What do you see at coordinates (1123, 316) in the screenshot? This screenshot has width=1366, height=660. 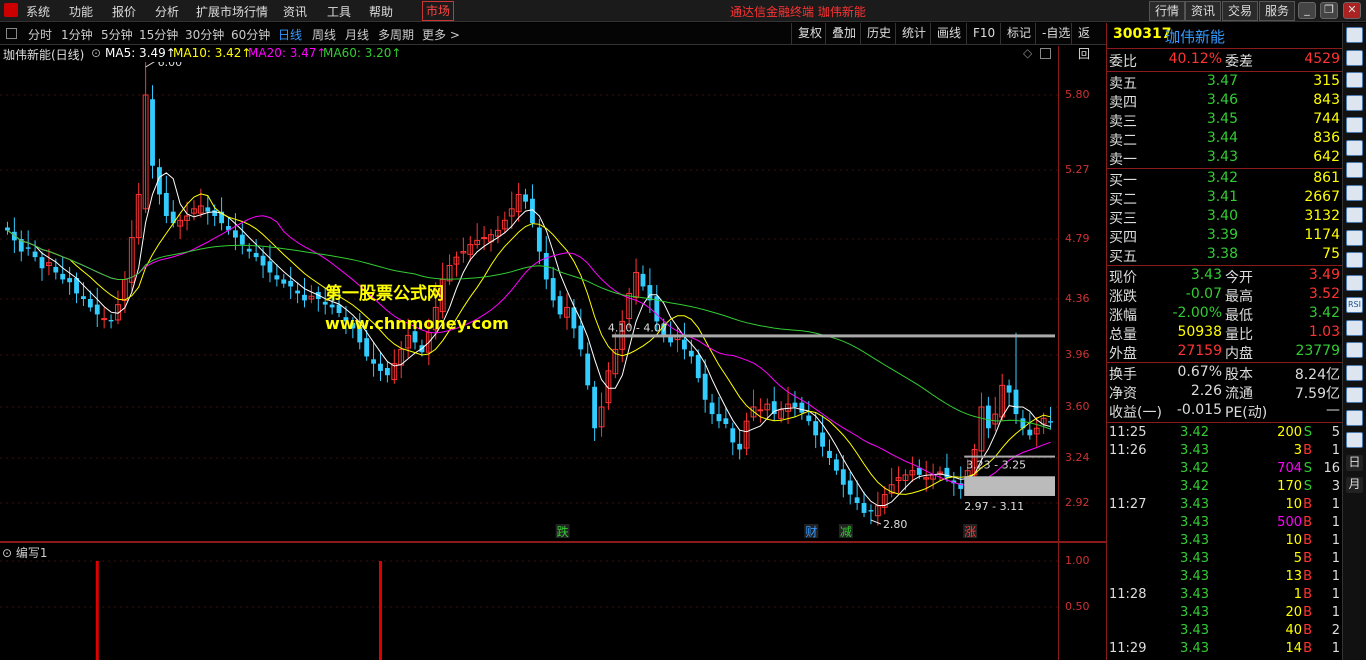 I see `stat-label: 涨幅` at bounding box center [1123, 316].